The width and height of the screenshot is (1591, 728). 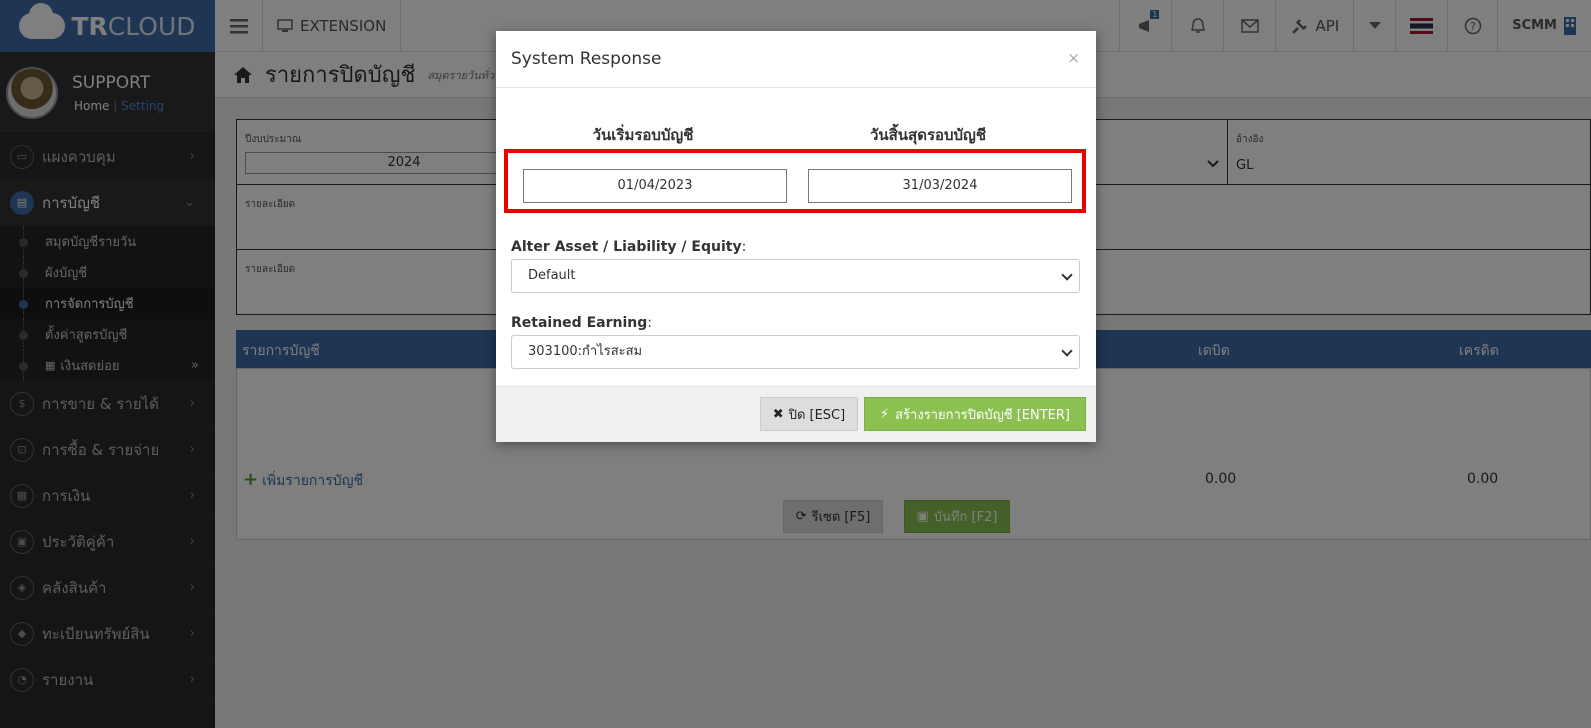 What do you see at coordinates (817, 415) in the screenshot?
I see `close-button-label: ปิด [ESC]` at bounding box center [817, 415].